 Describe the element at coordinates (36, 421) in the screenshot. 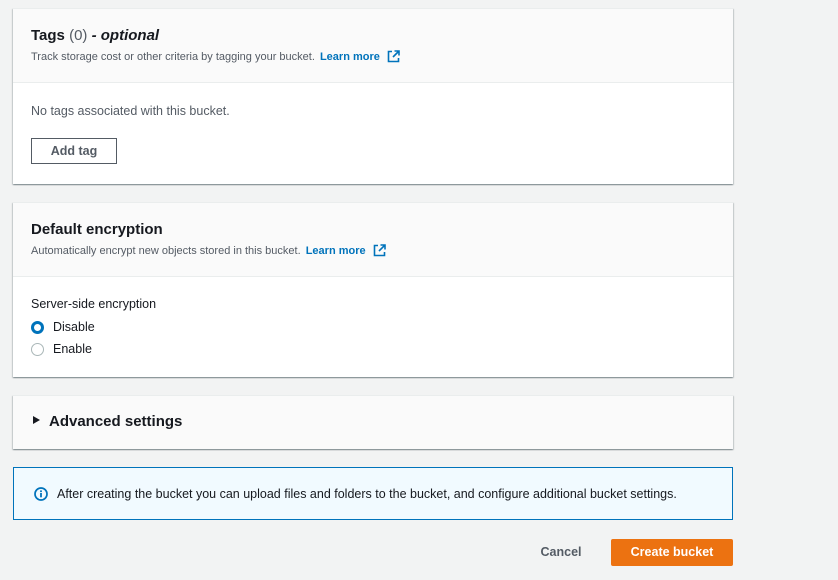

I see `caret-right-icon` at that location.